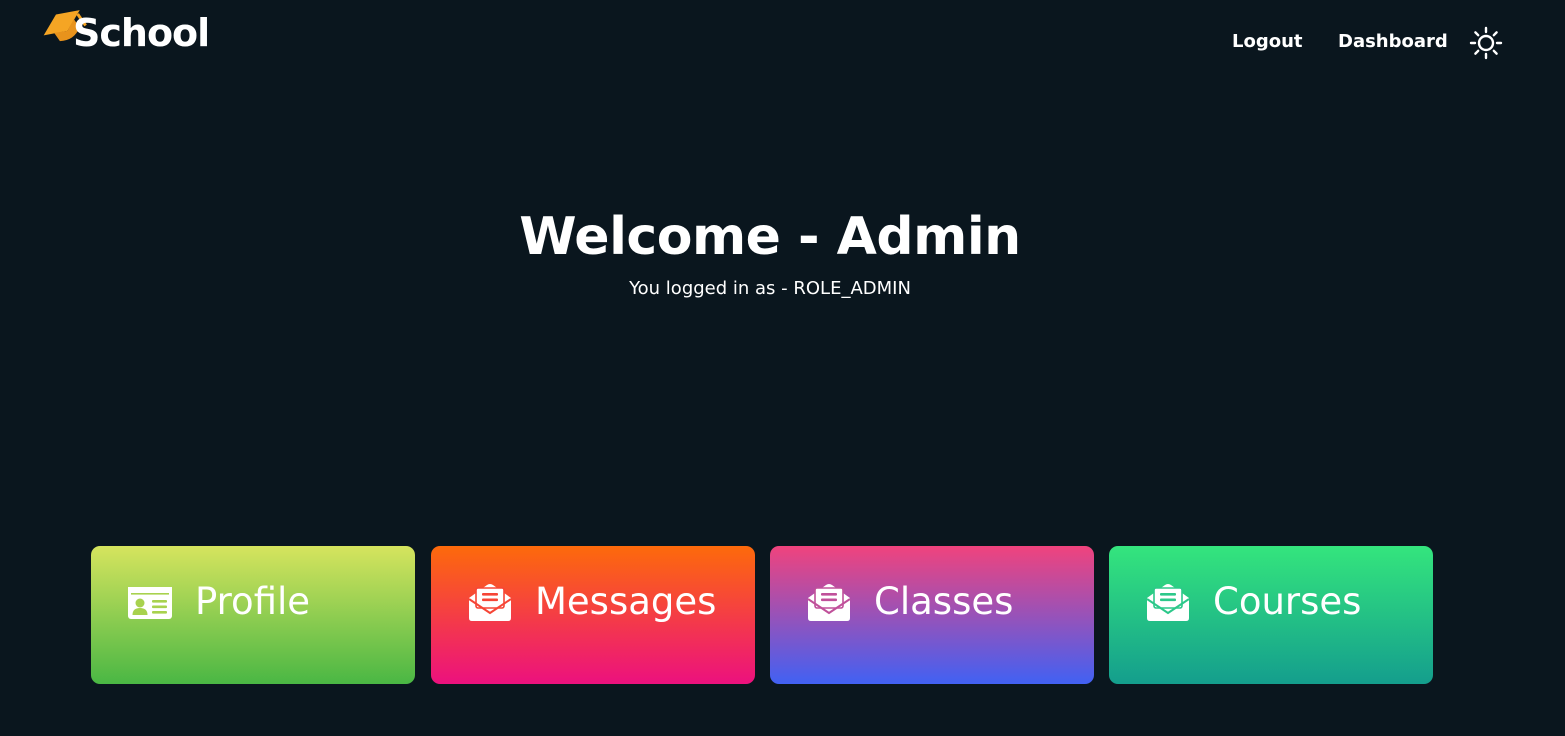 The height and width of the screenshot is (736, 1565). I want to click on classes-card-label: Classes, so click(944, 601).